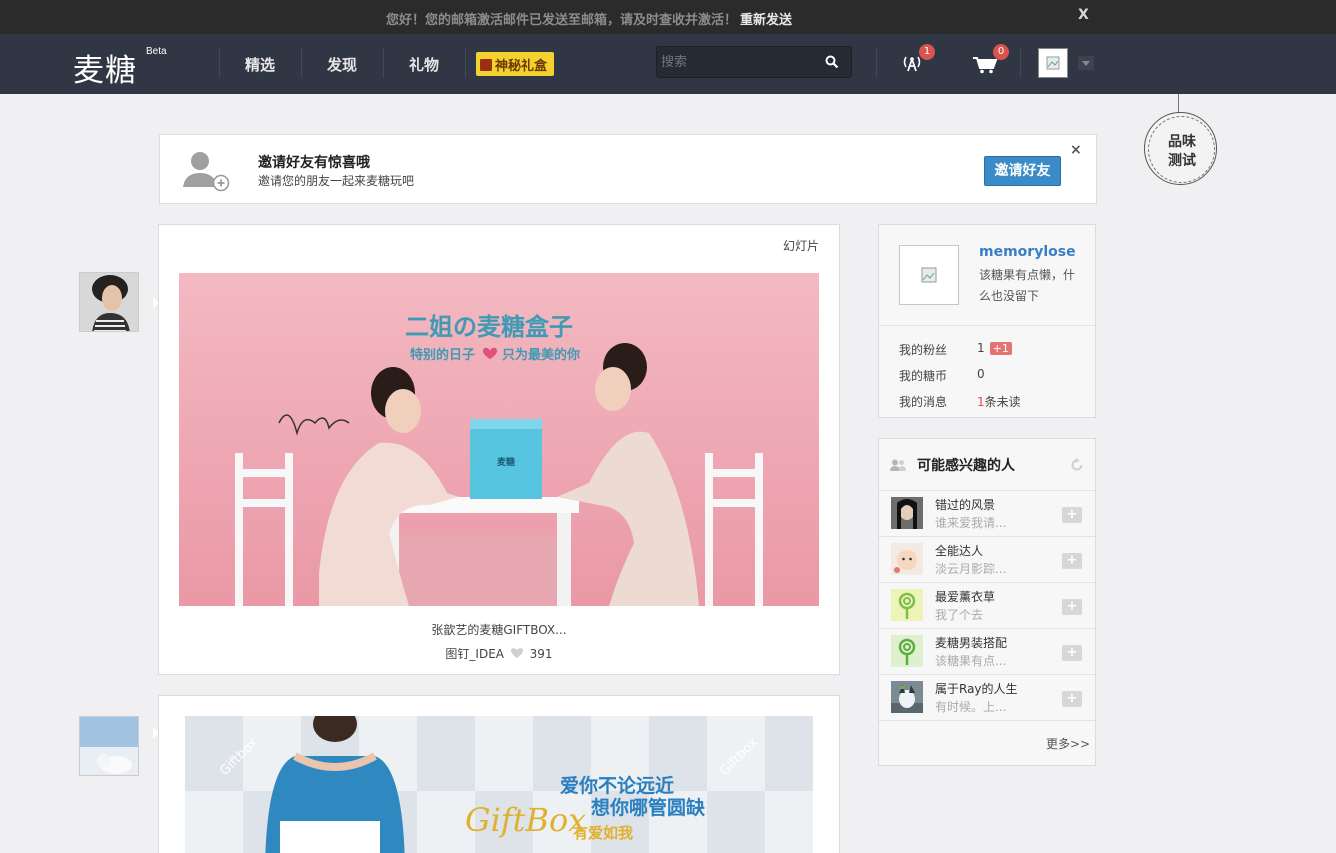  What do you see at coordinates (628, 169) in the screenshot?
I see `invite-panel: 邀请好友有惊喜哦 邀请您的朋友一起来麦糖玩吧 邀请好友 ×` at bounding box center [628, 169].